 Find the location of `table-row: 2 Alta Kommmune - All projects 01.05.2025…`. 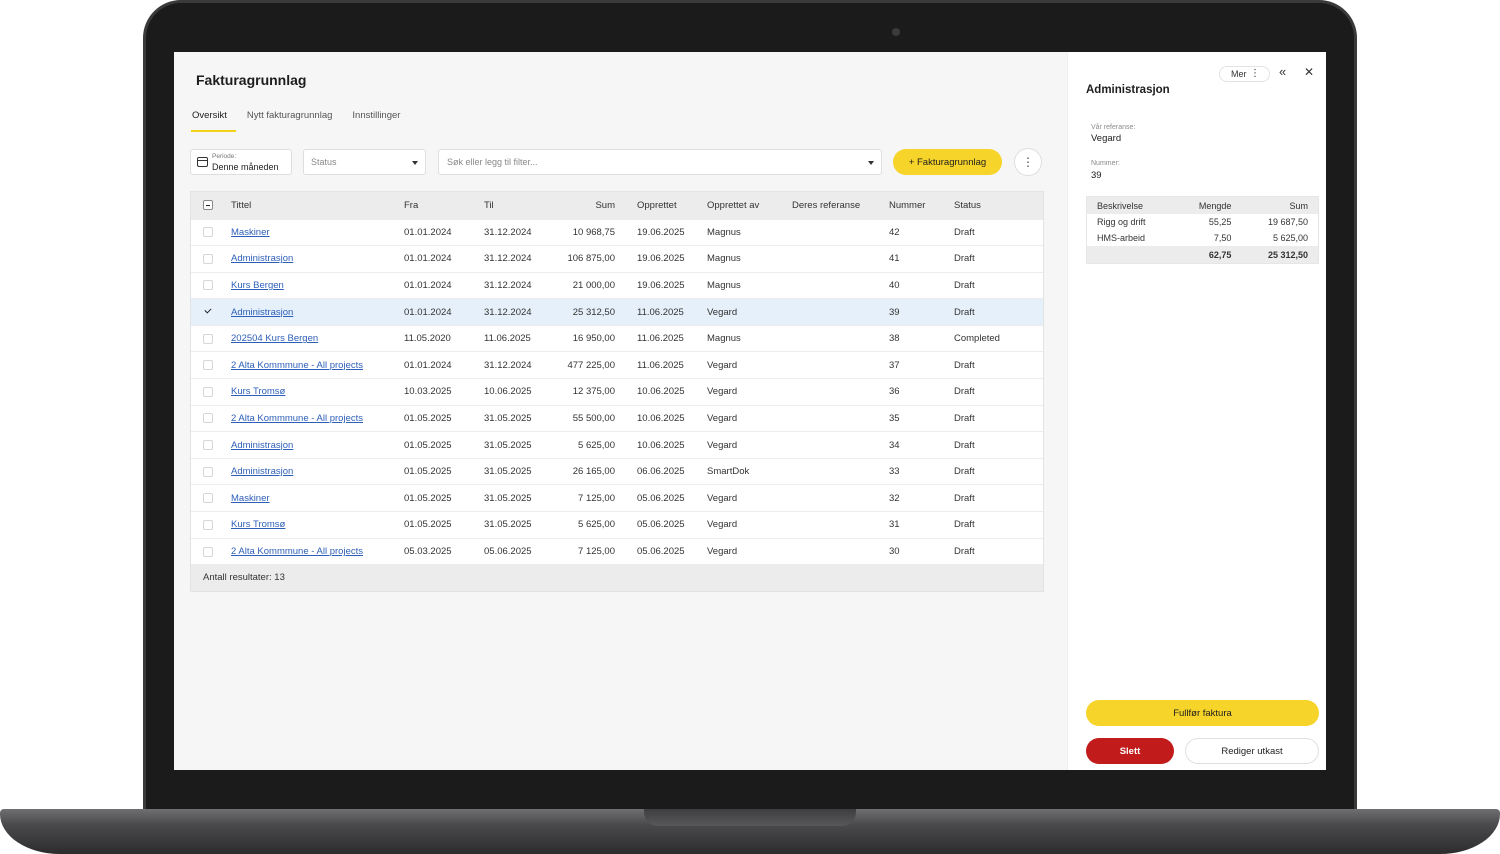

table-row: 2 Alta Kommmune - All projects 01.05.2025… is located at coordinates (617, 418).